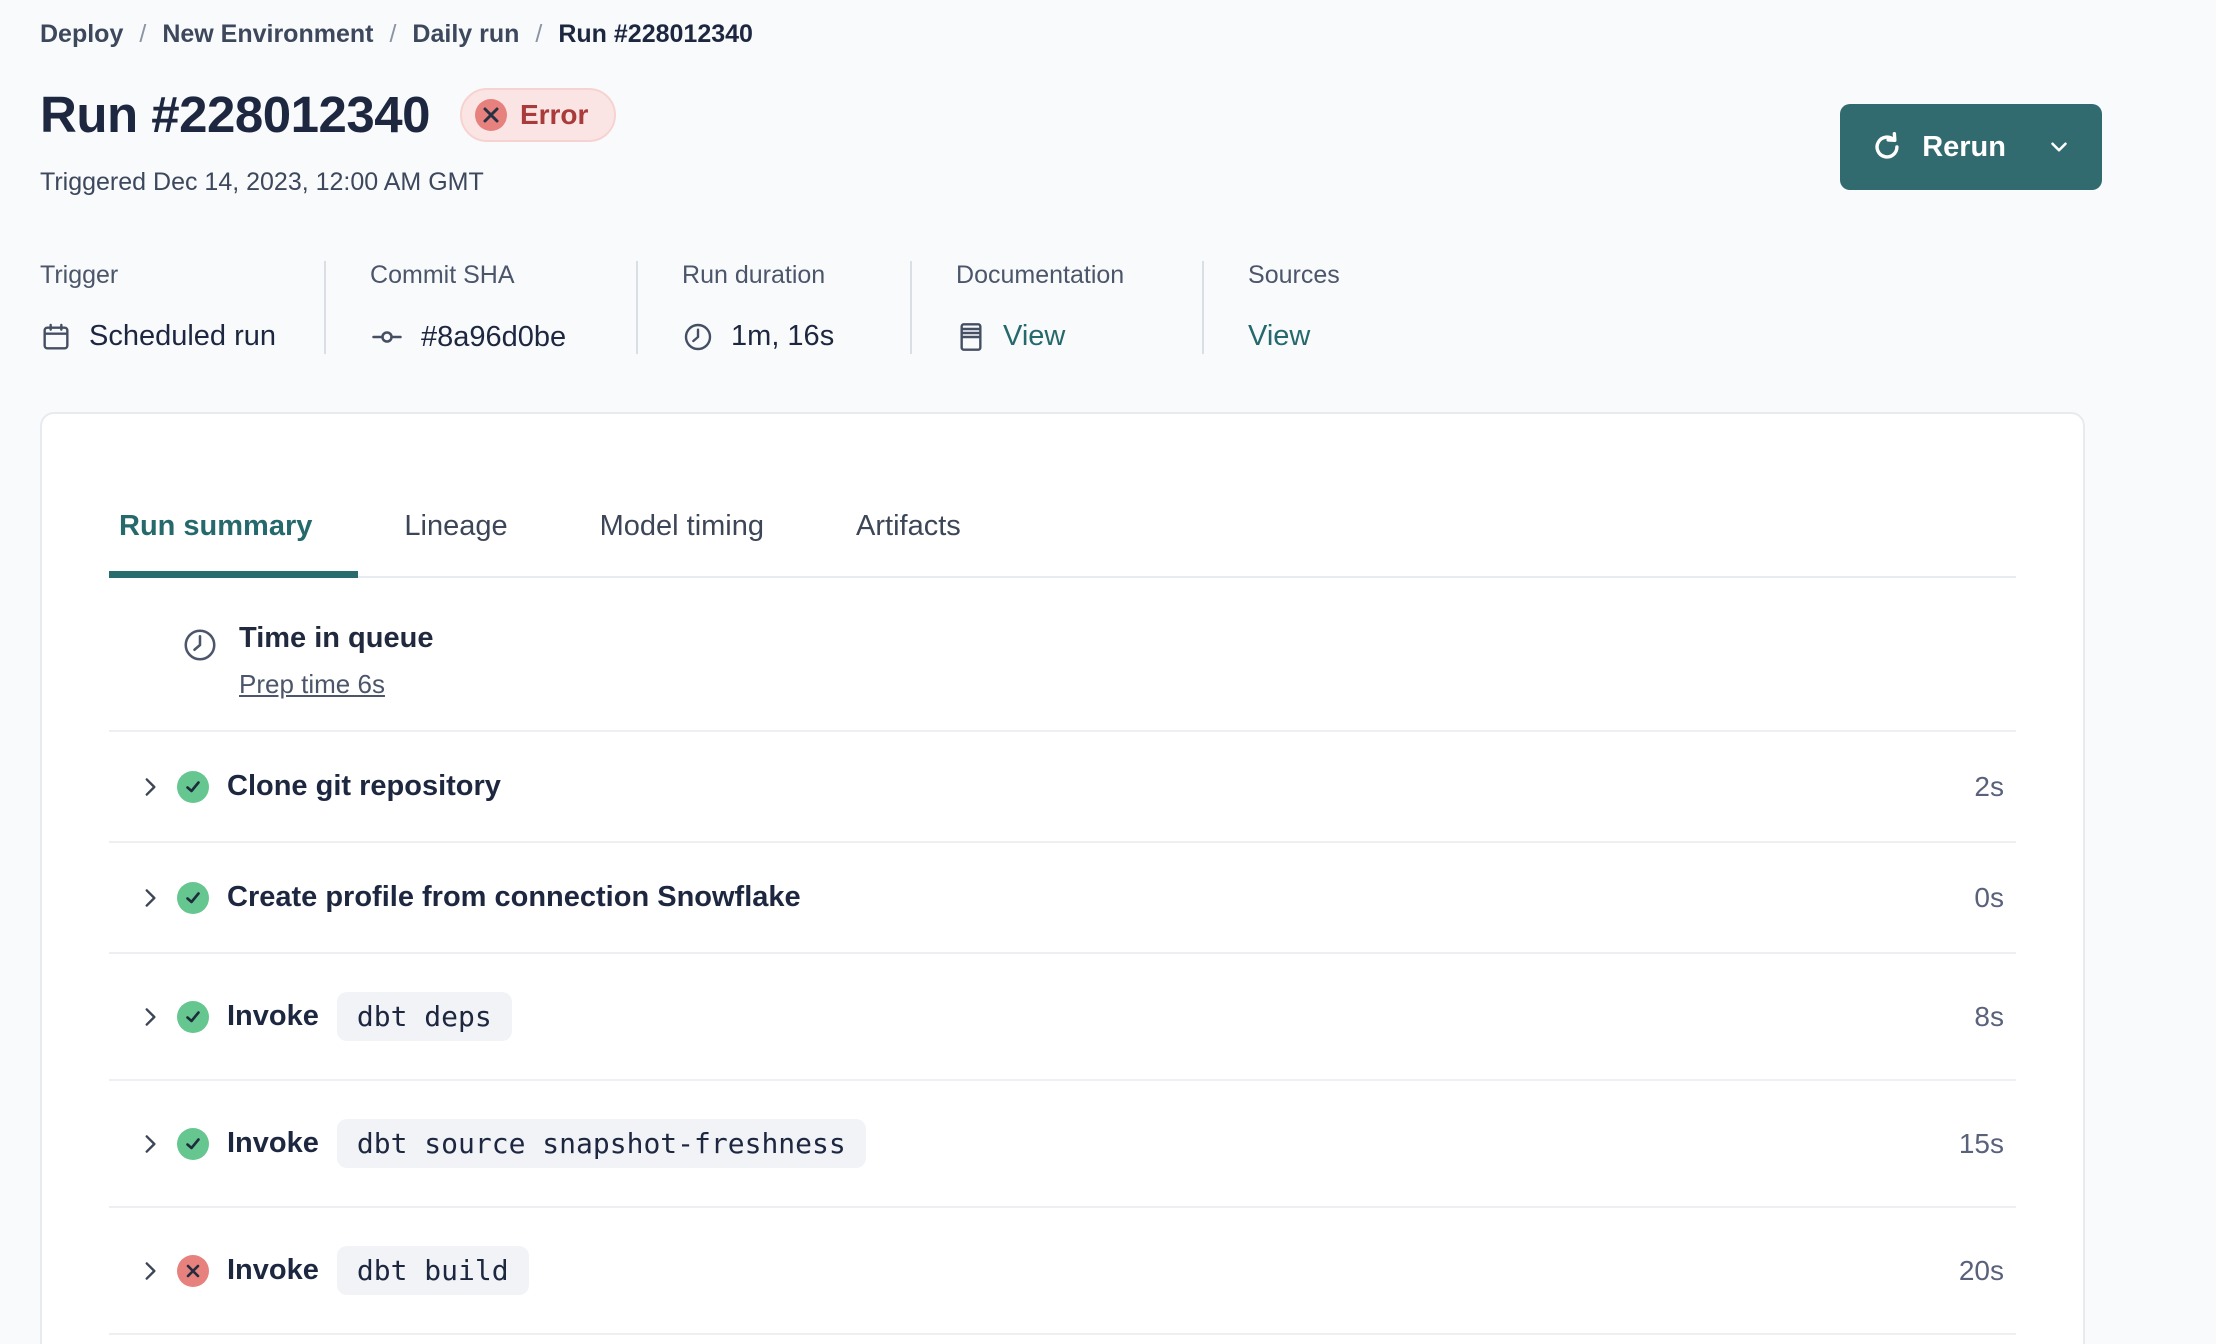  Describe the element at coordinates (79, 275) in the screenshot. I see `meta-trigger-label: Trigger` at that location.